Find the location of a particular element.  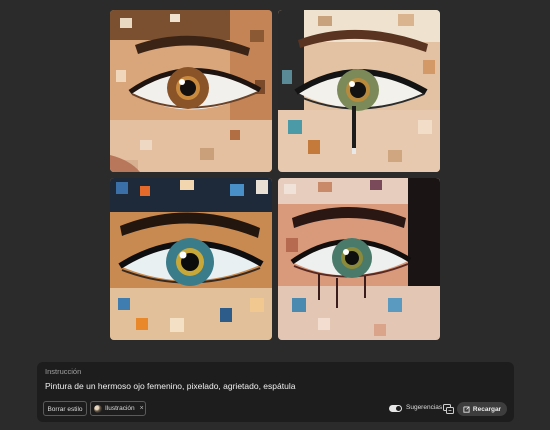

reload-label: Recargar is located at coordinates (487, 409).